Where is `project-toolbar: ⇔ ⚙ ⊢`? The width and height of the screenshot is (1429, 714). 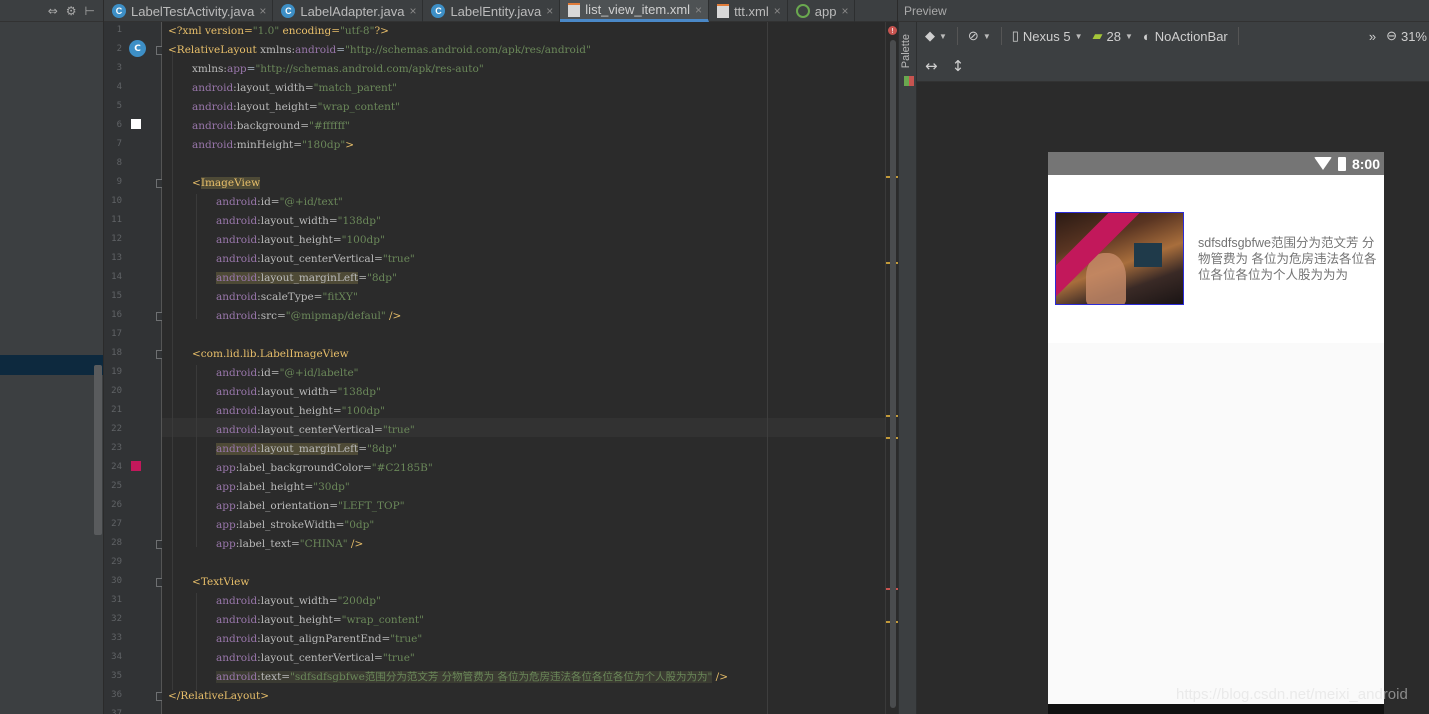
project-toolbar: ⇔ ⚙ ⊢ is located at coordinates (51, 11).